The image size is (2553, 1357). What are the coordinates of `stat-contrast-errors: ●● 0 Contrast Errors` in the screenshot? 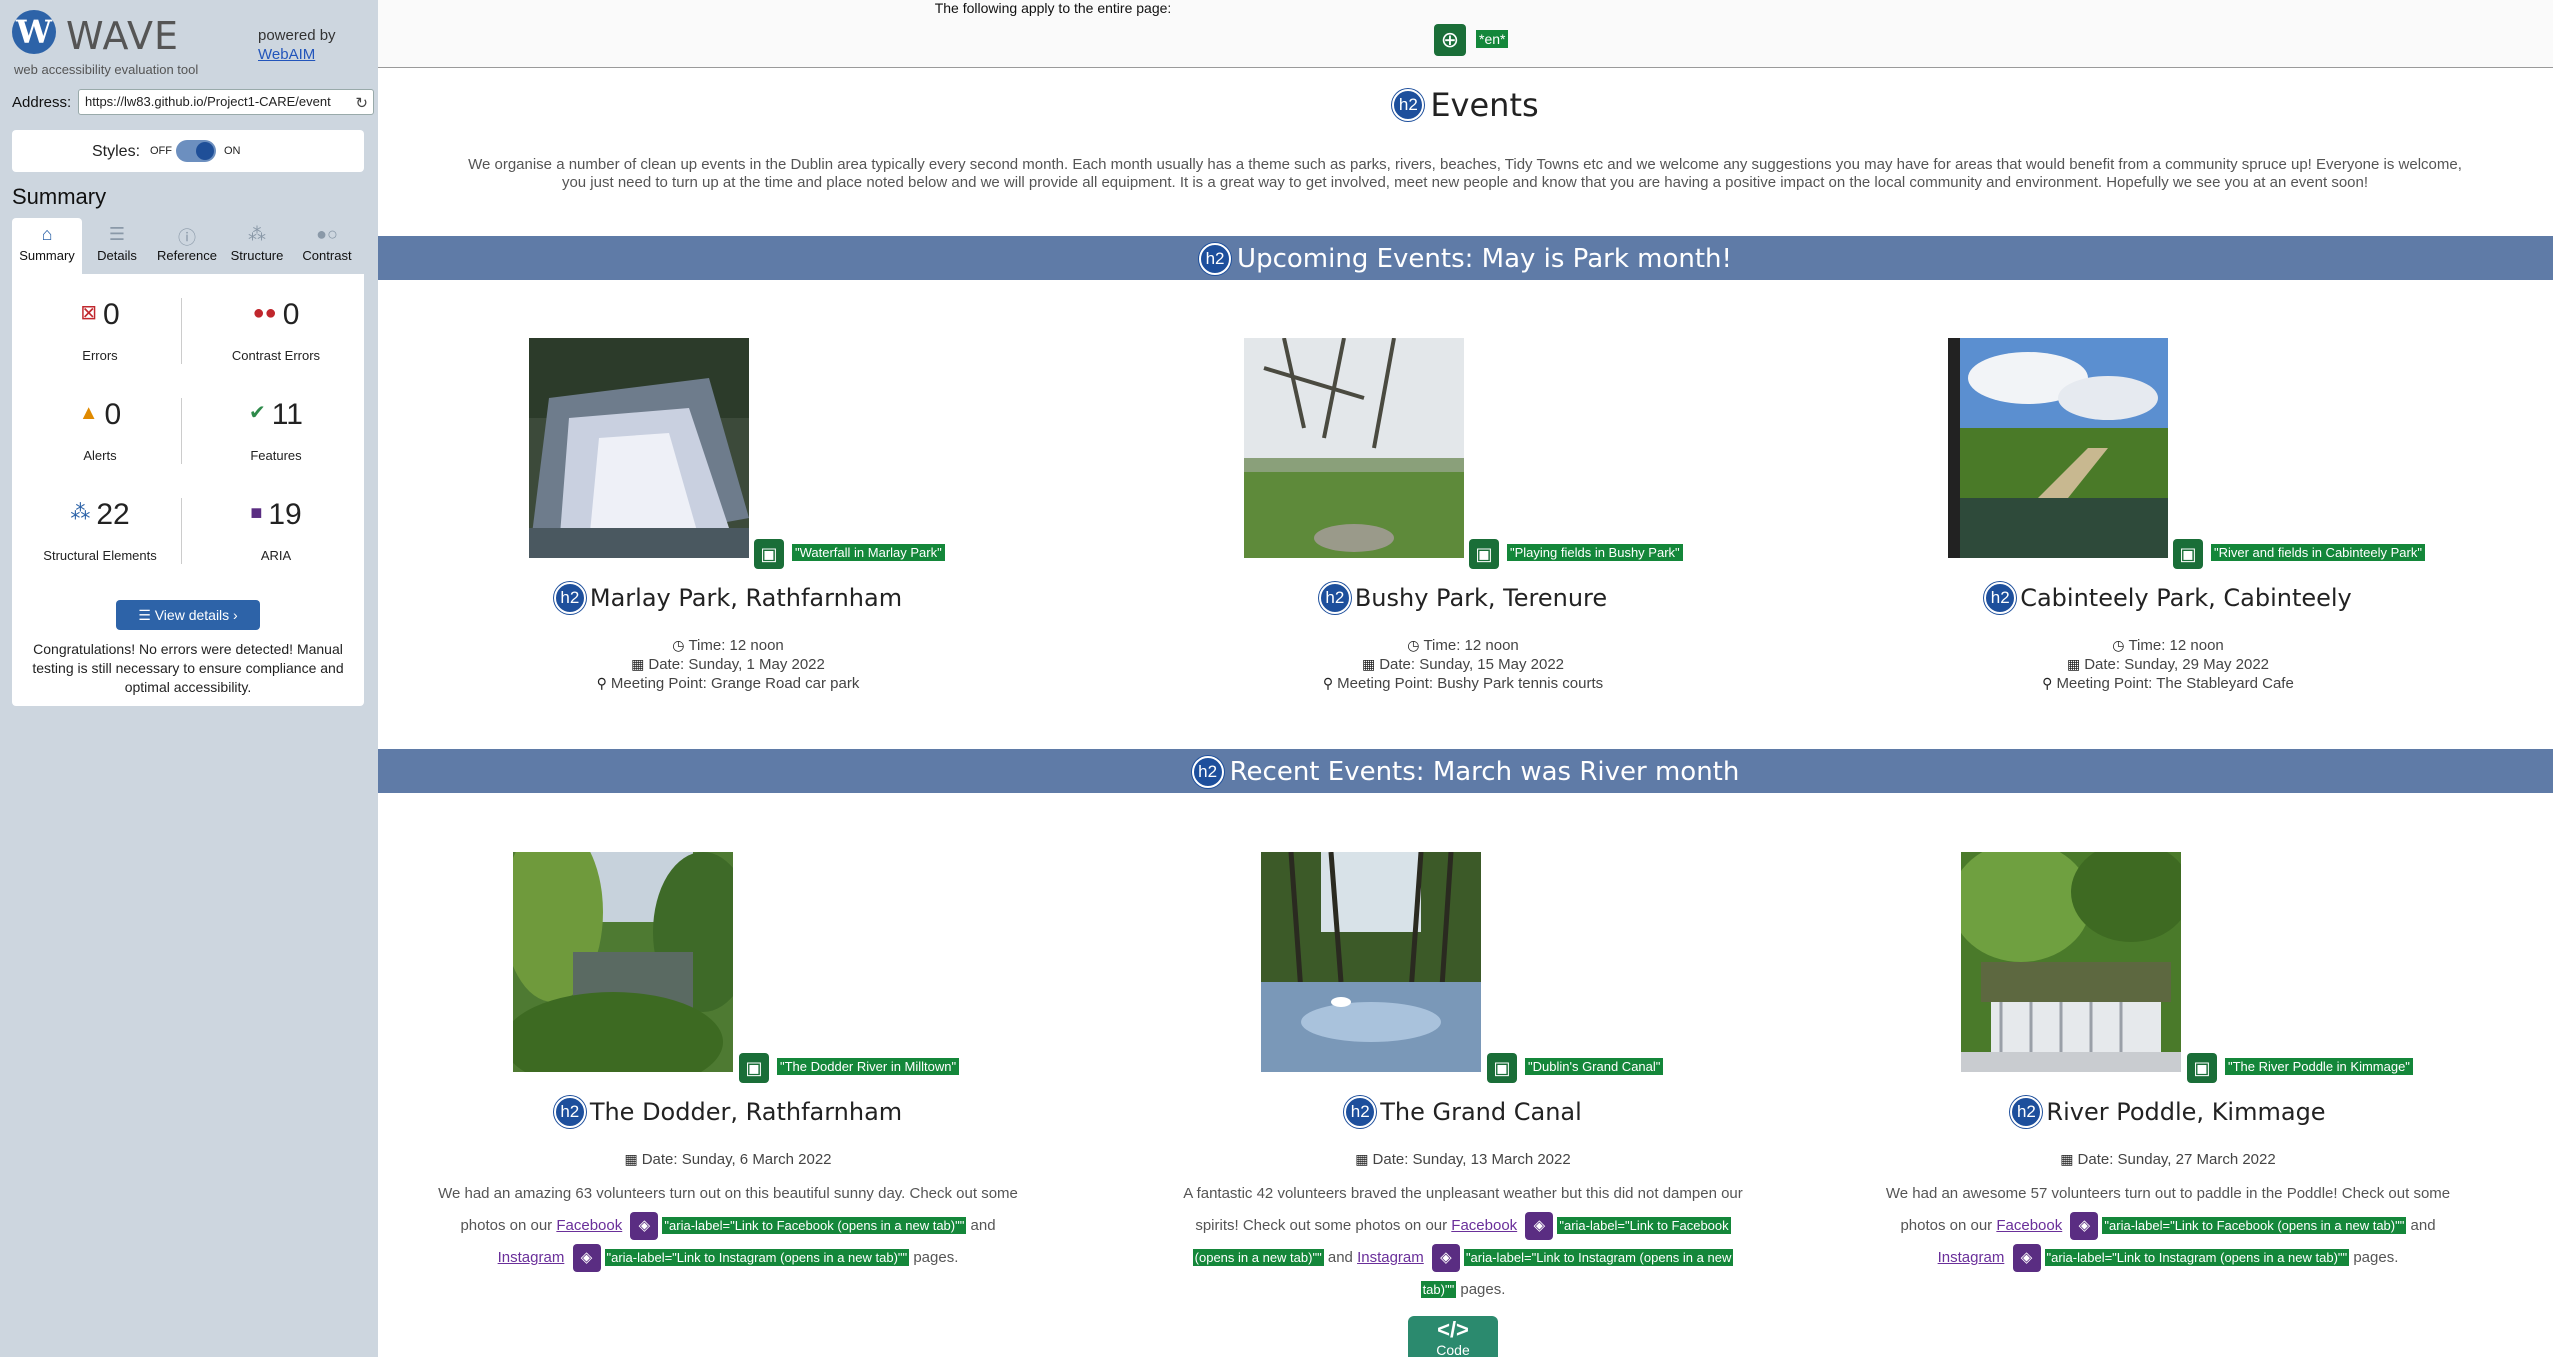 It's located at (276, 319).